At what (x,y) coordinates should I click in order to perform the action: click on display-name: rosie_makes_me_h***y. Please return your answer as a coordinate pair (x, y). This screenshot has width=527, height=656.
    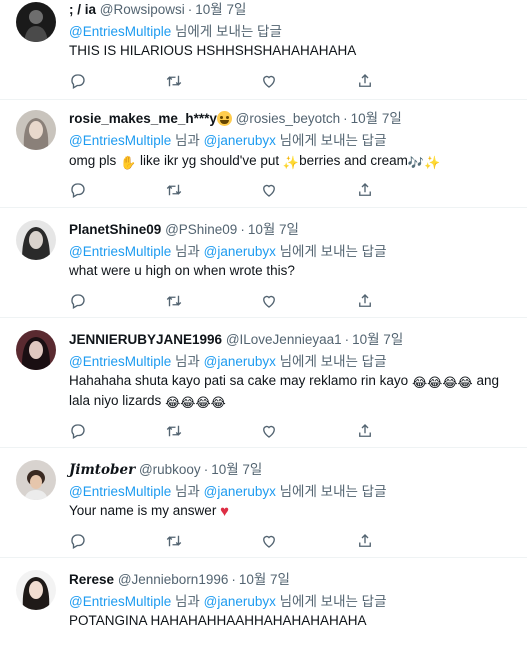
    Looking at the image, I should click on (143, 118).